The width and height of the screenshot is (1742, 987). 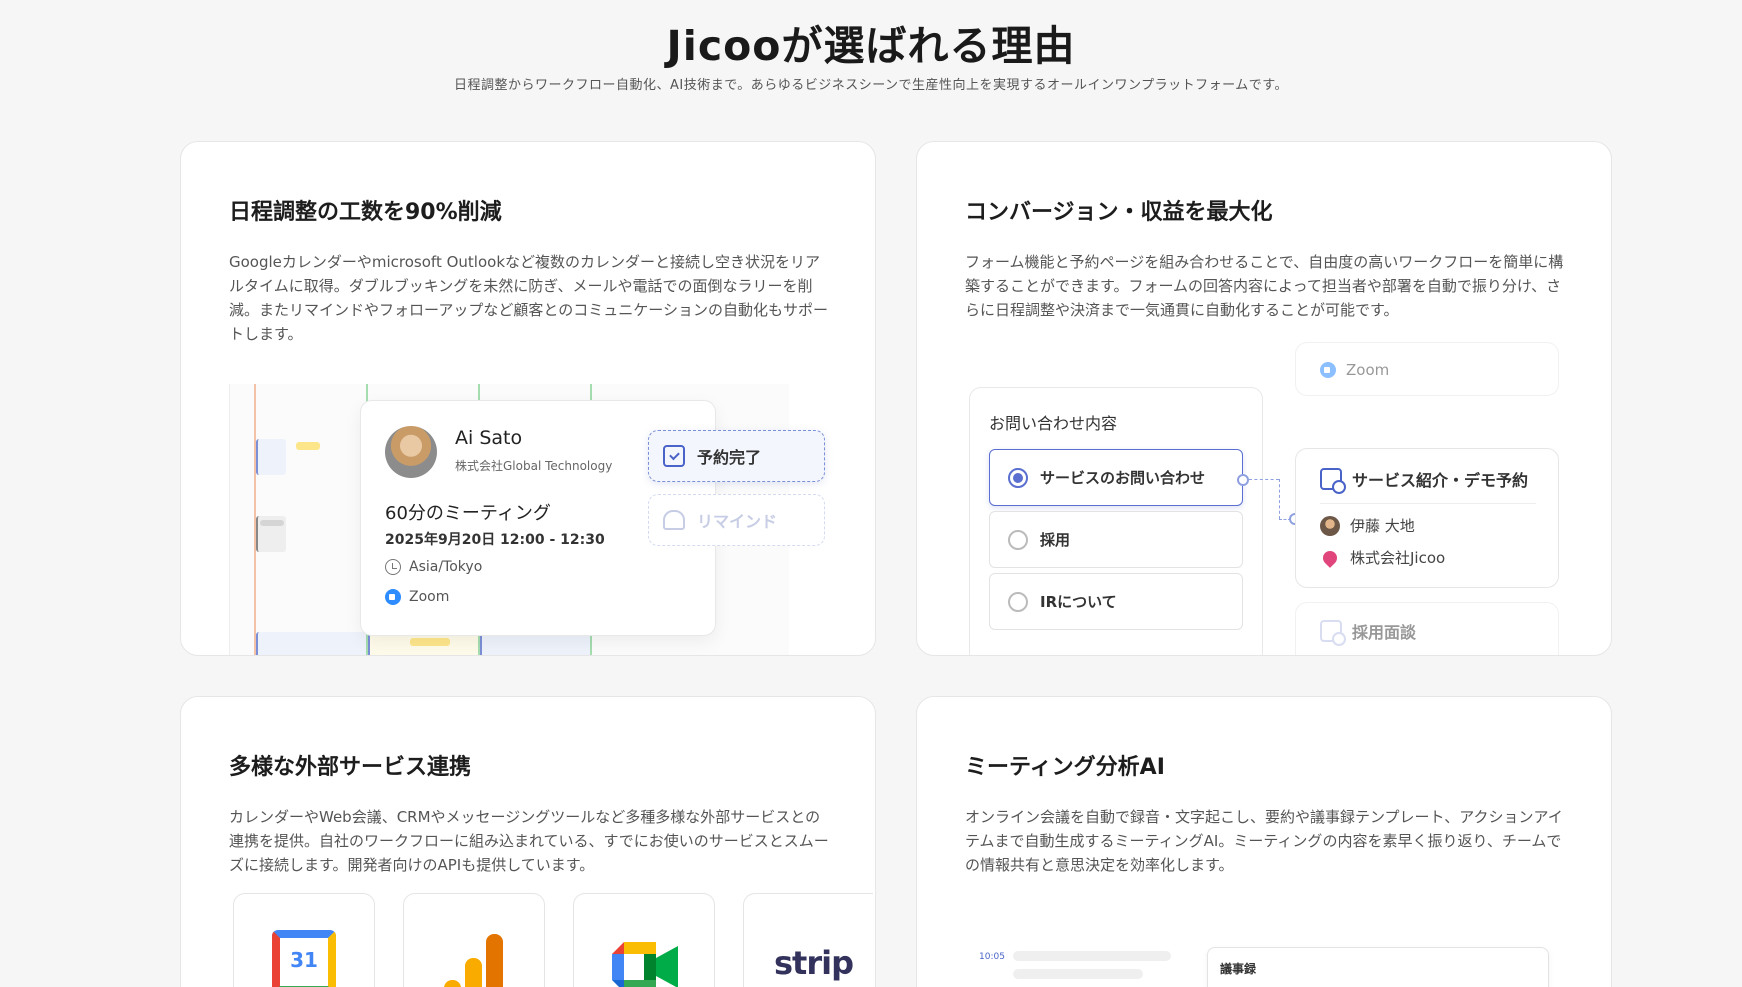 What do you see at coordinates (1330, 525) in the screenshot?
I see `host-avatar` at bounding box center [1330, 525].